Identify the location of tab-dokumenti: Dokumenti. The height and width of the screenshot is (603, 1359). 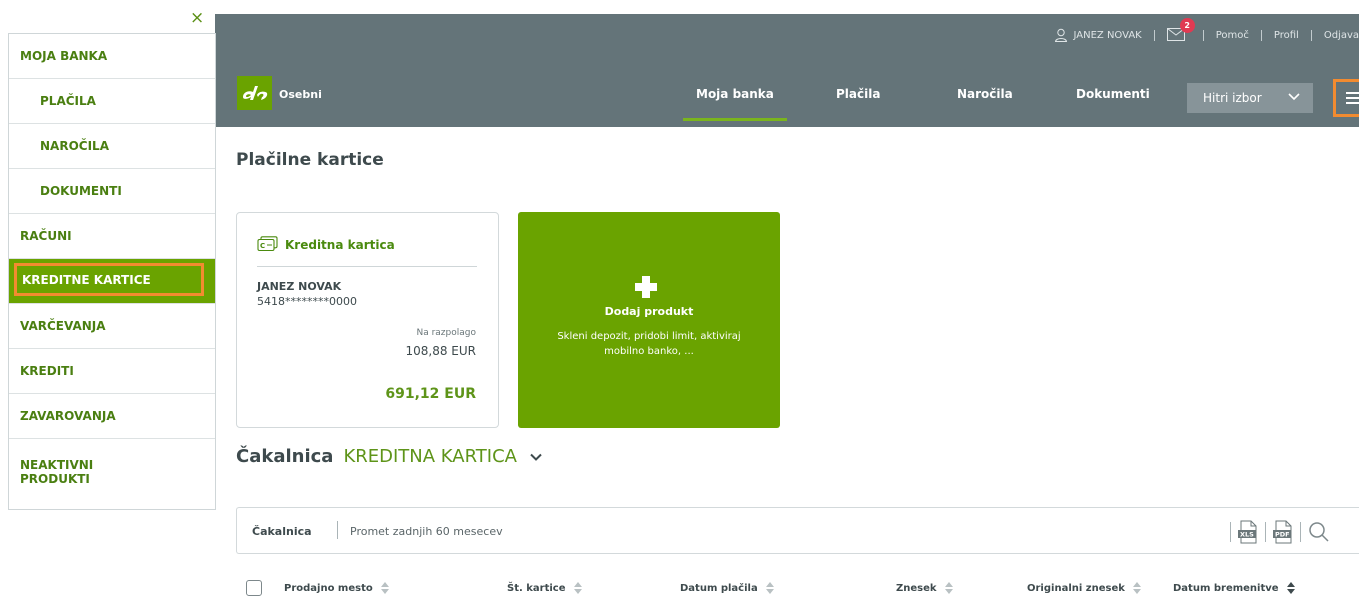
(1113, 94).